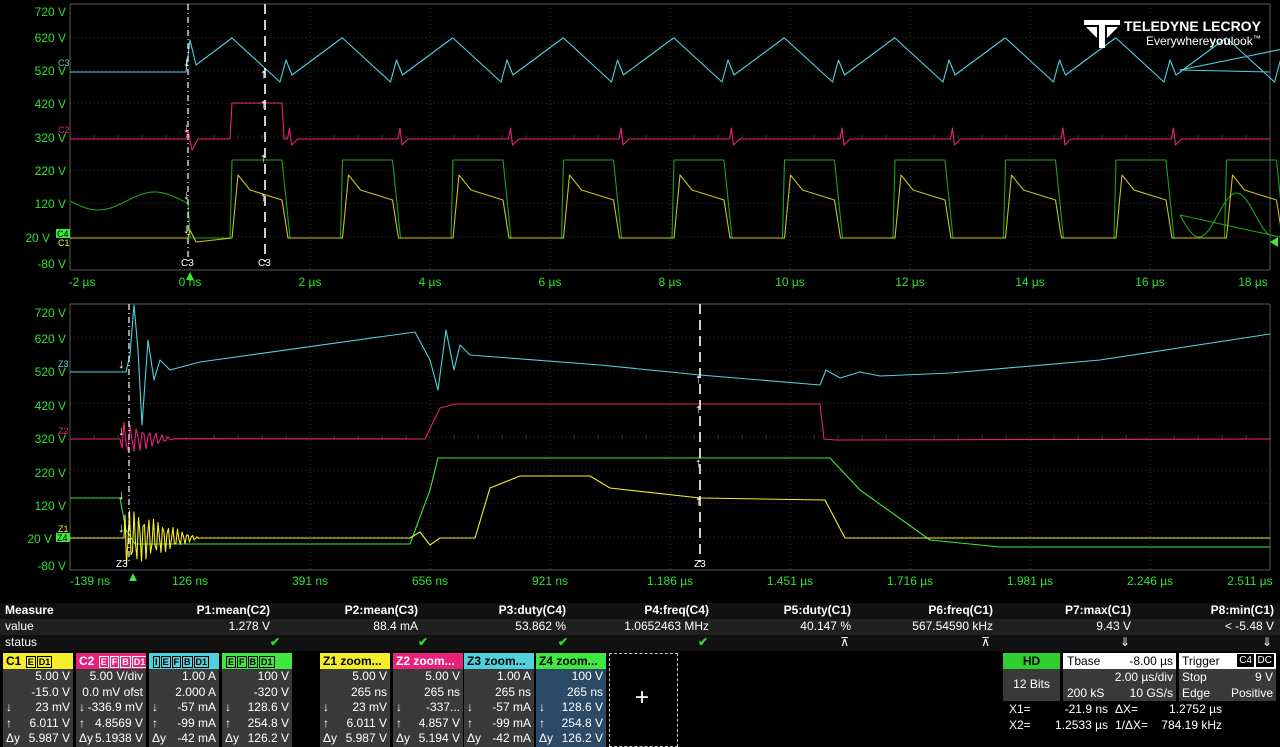 This screenshot has height=747, width=1280. Describe the element at coordinates (268, 722) in the screenshot. I see `c4-cursor2: 254.8 V` at that location.